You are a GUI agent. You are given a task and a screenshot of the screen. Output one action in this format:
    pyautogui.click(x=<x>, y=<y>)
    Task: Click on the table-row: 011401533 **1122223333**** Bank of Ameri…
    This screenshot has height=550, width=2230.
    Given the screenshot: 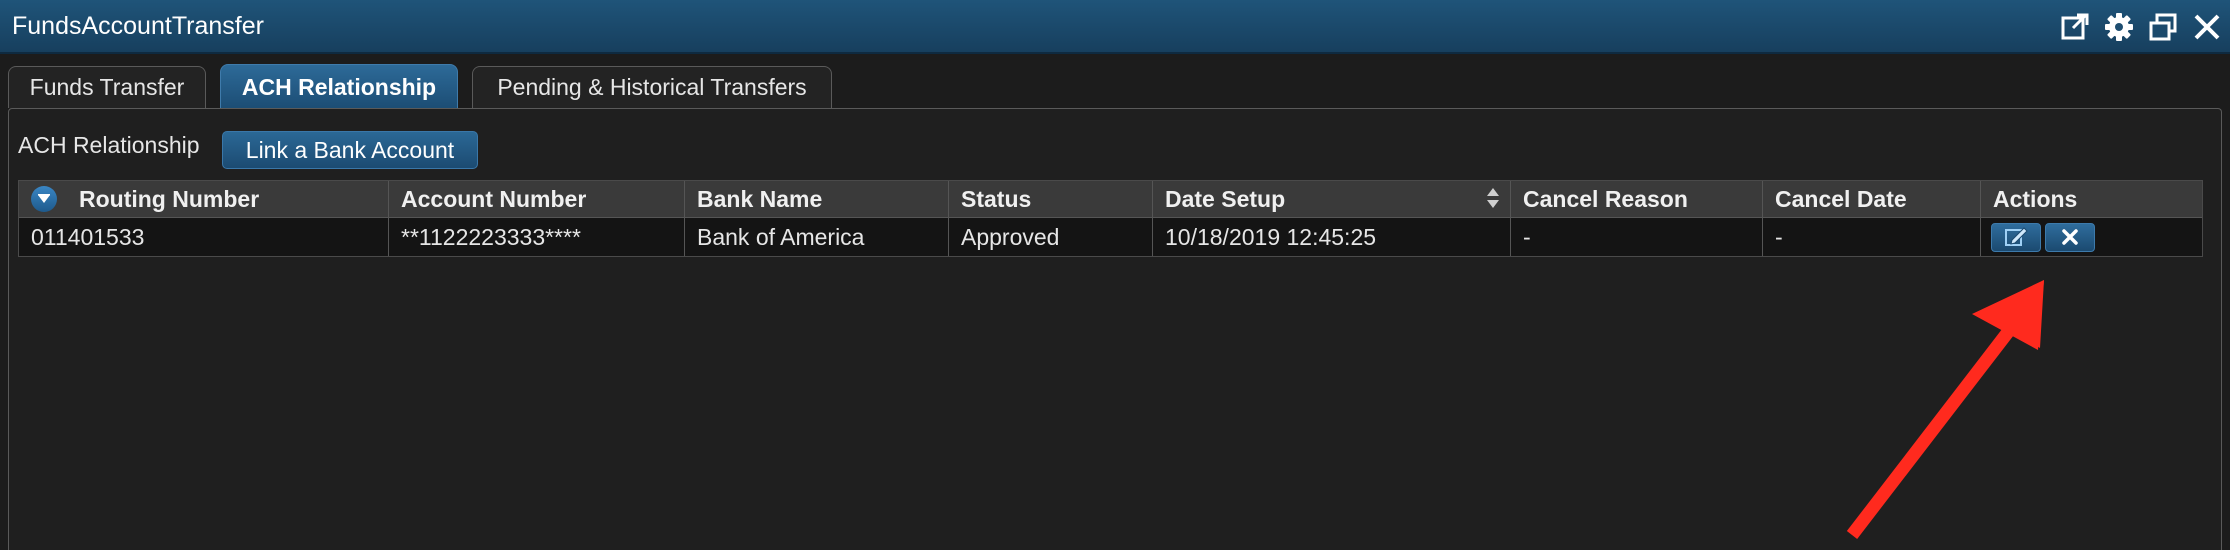 What is the action you would take?
    pyautogui.click(x=1110, y=237)
    